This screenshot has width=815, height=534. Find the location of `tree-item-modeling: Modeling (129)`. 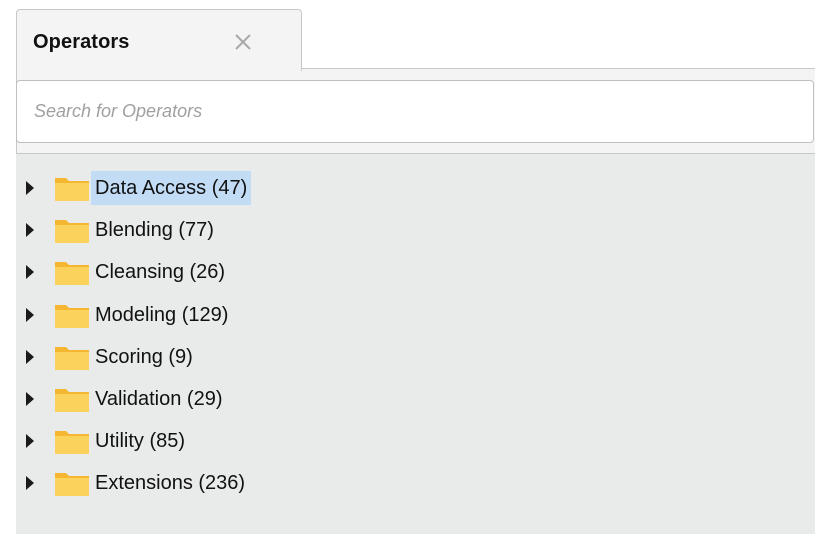

tree-item-modeling: Modeling (129) is located at coordinates (415, 315).